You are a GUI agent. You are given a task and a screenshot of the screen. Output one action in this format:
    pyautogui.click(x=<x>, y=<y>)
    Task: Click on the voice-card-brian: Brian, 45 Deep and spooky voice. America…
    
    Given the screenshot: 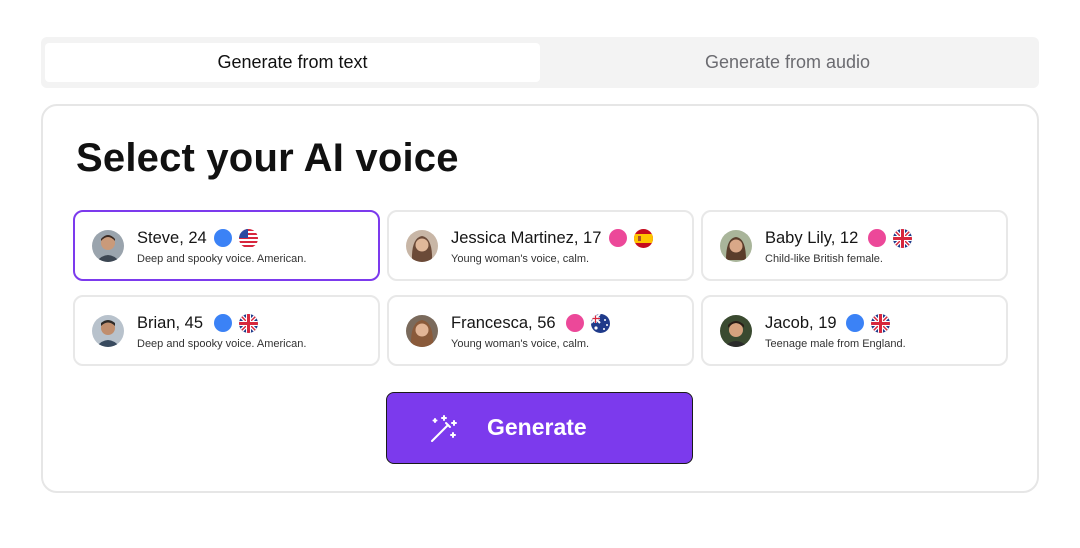 What is the action you would take?
    pyautogui.click(x=226, y=330)
    